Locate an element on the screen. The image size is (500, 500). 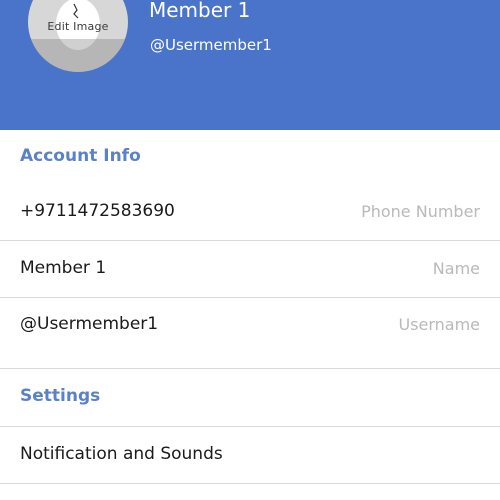
edit-image-label: Edit Image is located at coordinates (78, 26).